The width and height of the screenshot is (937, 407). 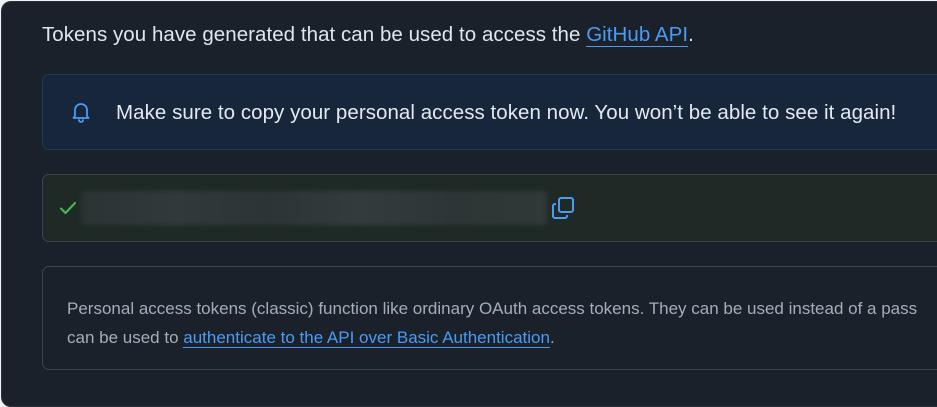 I want to click on info-line-2-suffix: ., so click(x=552, y=337).